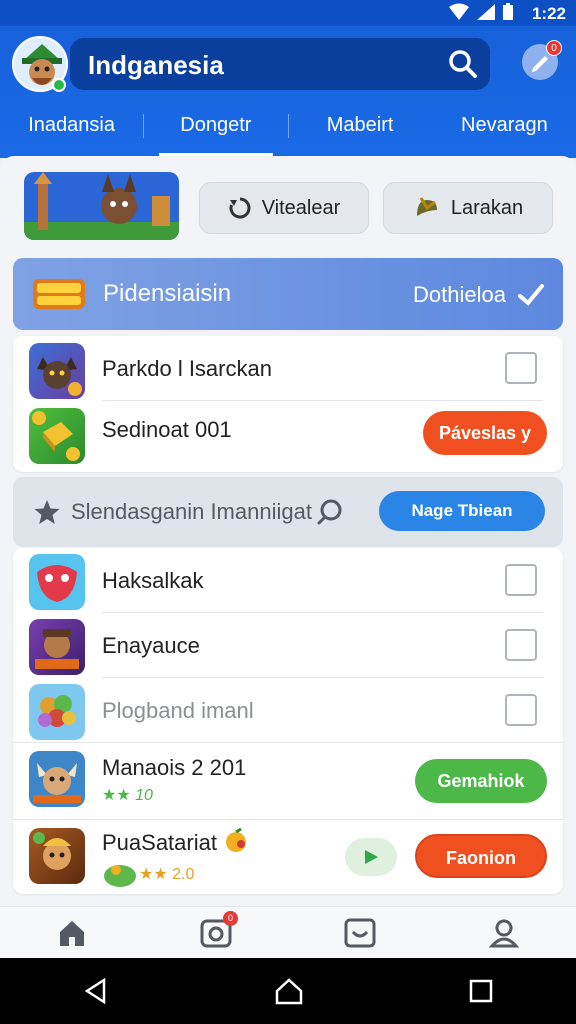  I want to click on bottom-navigation: 0, so click(288, 932).